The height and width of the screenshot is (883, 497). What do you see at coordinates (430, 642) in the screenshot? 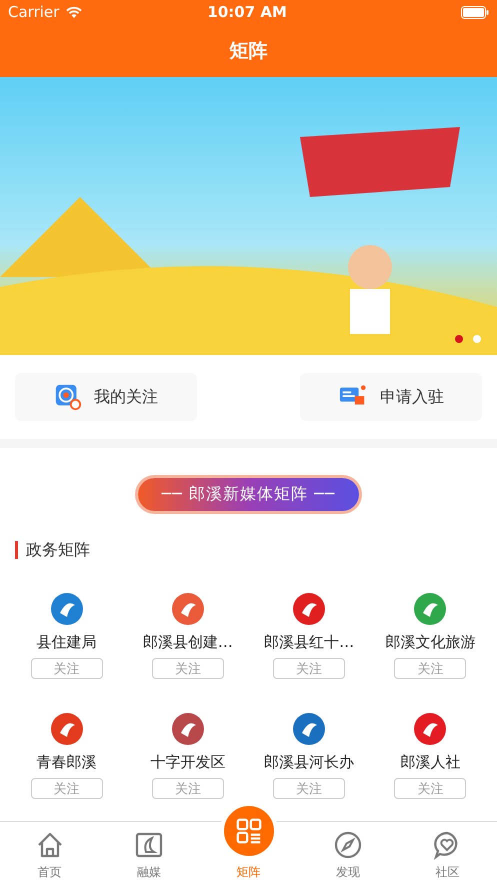
I see `account-name: 郎溪文化旅游` at bounding box center [430, 642].